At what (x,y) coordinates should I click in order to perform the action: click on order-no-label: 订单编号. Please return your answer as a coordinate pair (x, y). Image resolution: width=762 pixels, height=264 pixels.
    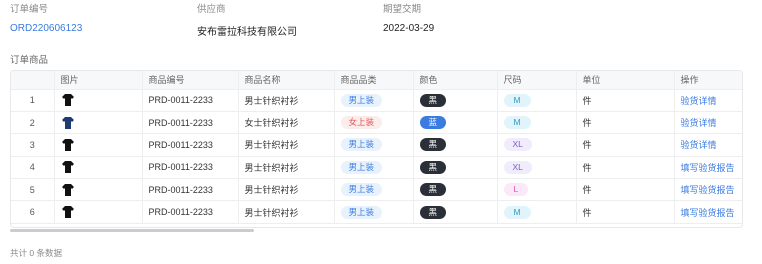
    Looking at the image, I should click on (29, 9).